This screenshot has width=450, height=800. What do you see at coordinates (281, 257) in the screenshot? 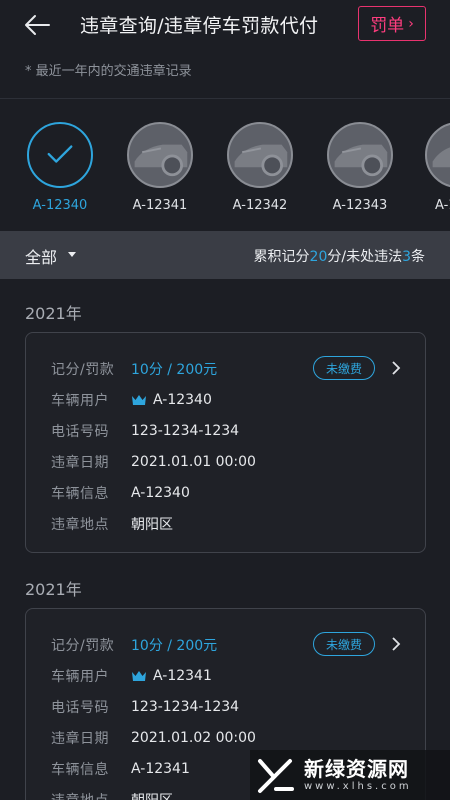
I see `summary-prefix: 累积记分` at bounding box center [281, 257].